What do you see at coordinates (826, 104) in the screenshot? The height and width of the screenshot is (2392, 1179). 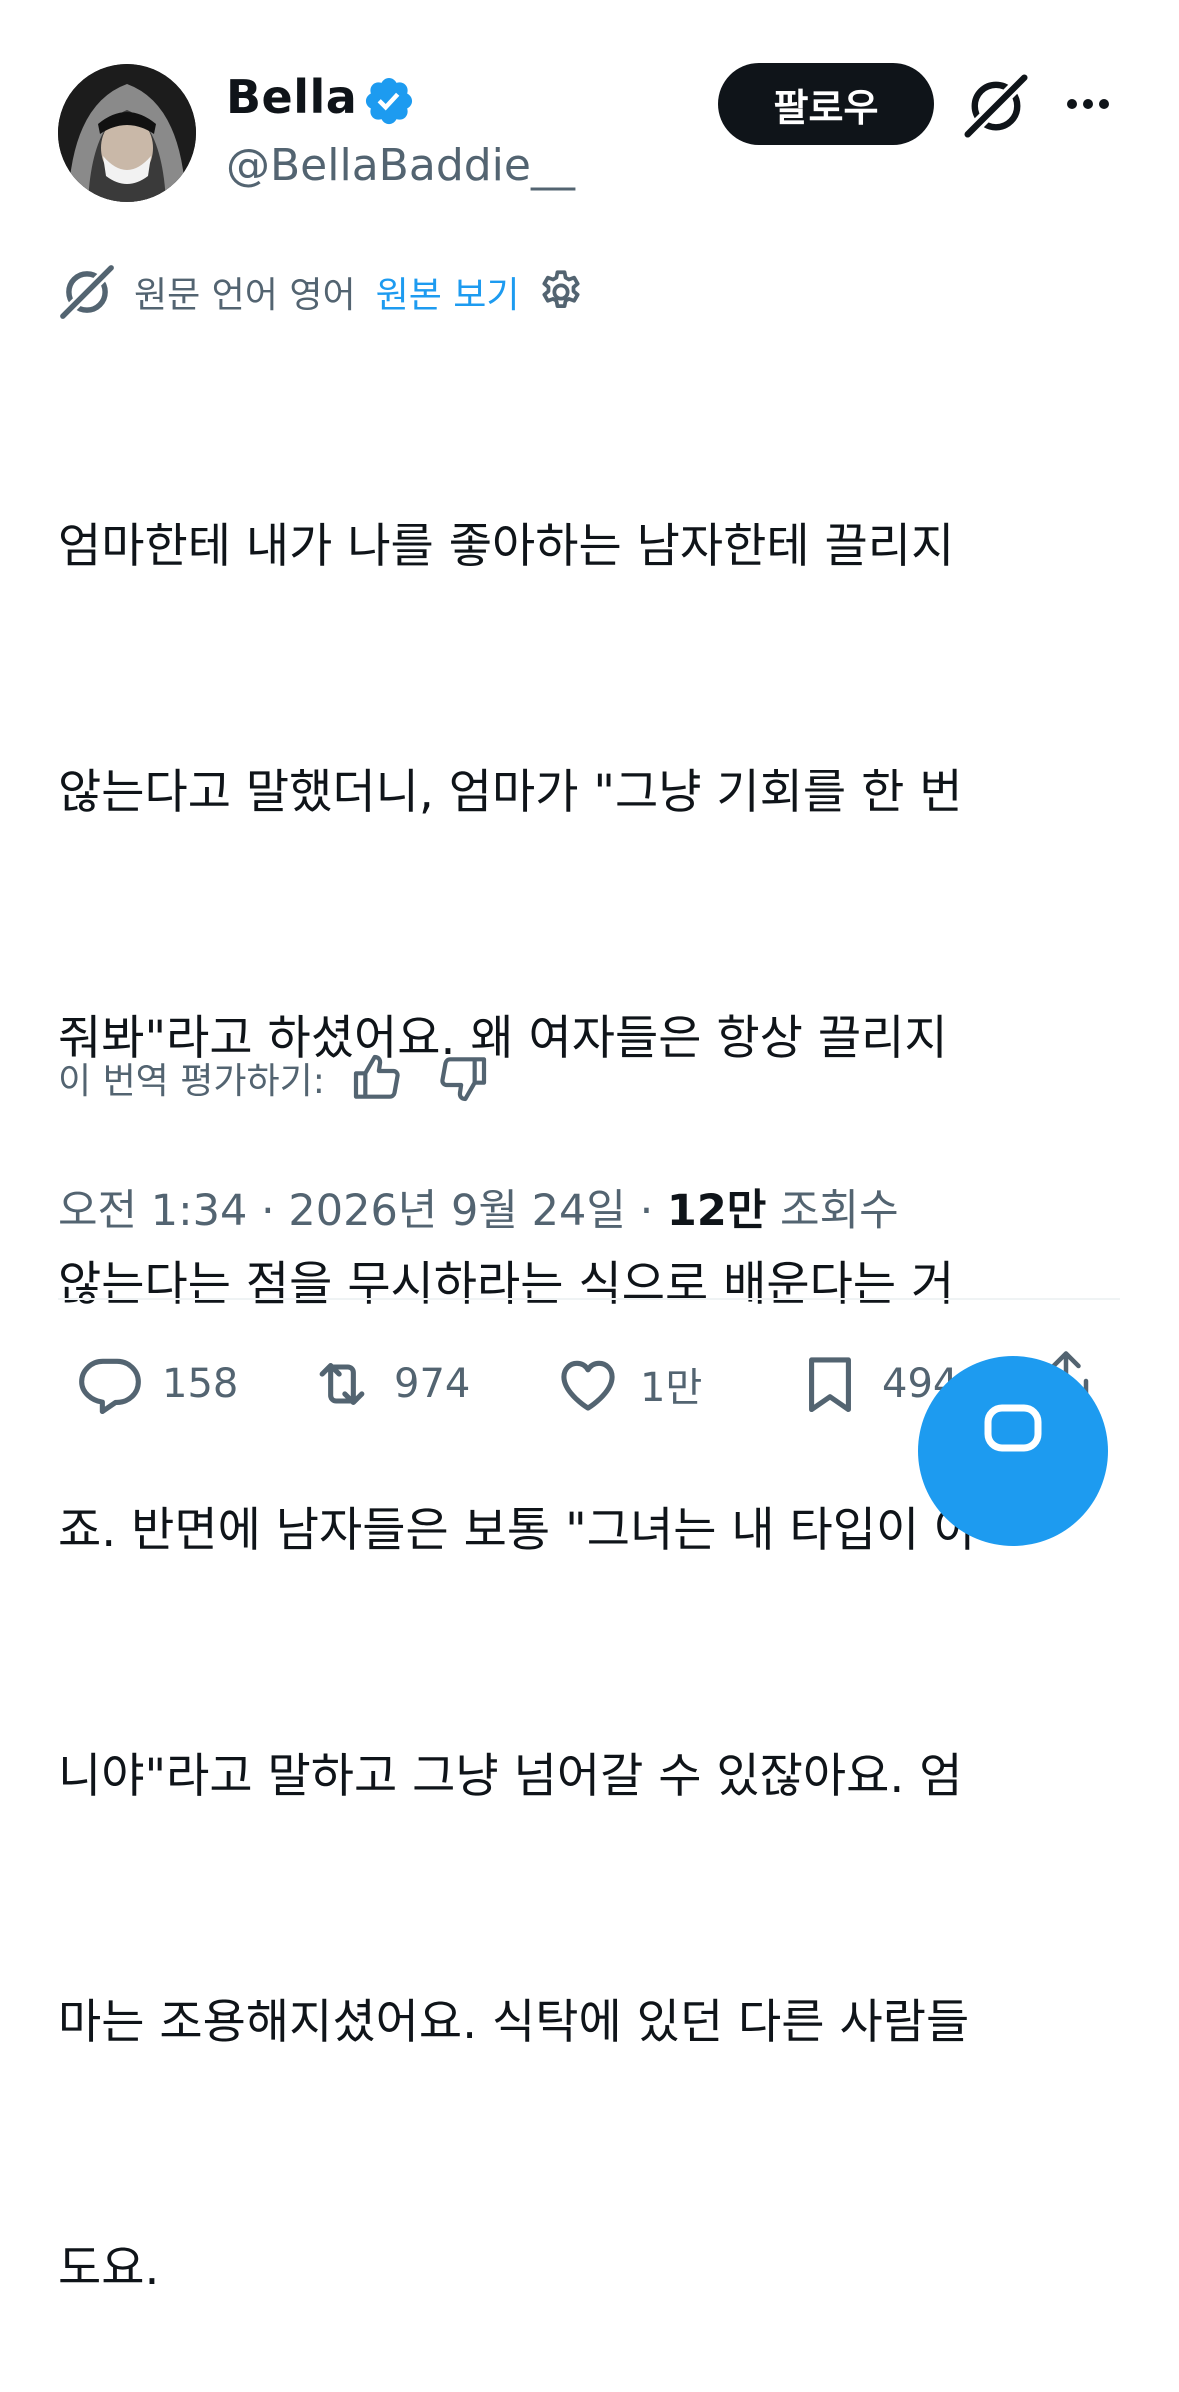 I see `follow-button: 팔로우` at bounding box center [826, 104].